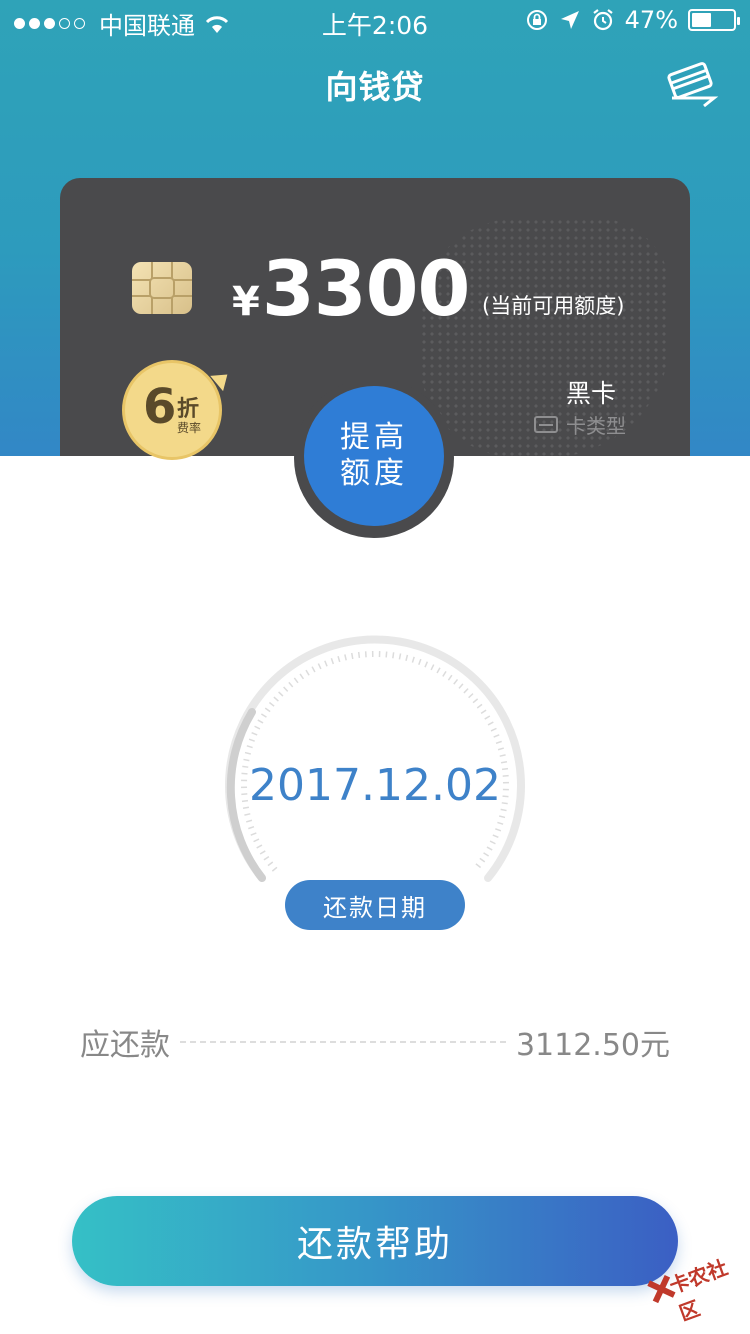  Describe the element at coordinates (596, 426) in the screenshot. I see `card-type-label-text: 卡类型` at that location.